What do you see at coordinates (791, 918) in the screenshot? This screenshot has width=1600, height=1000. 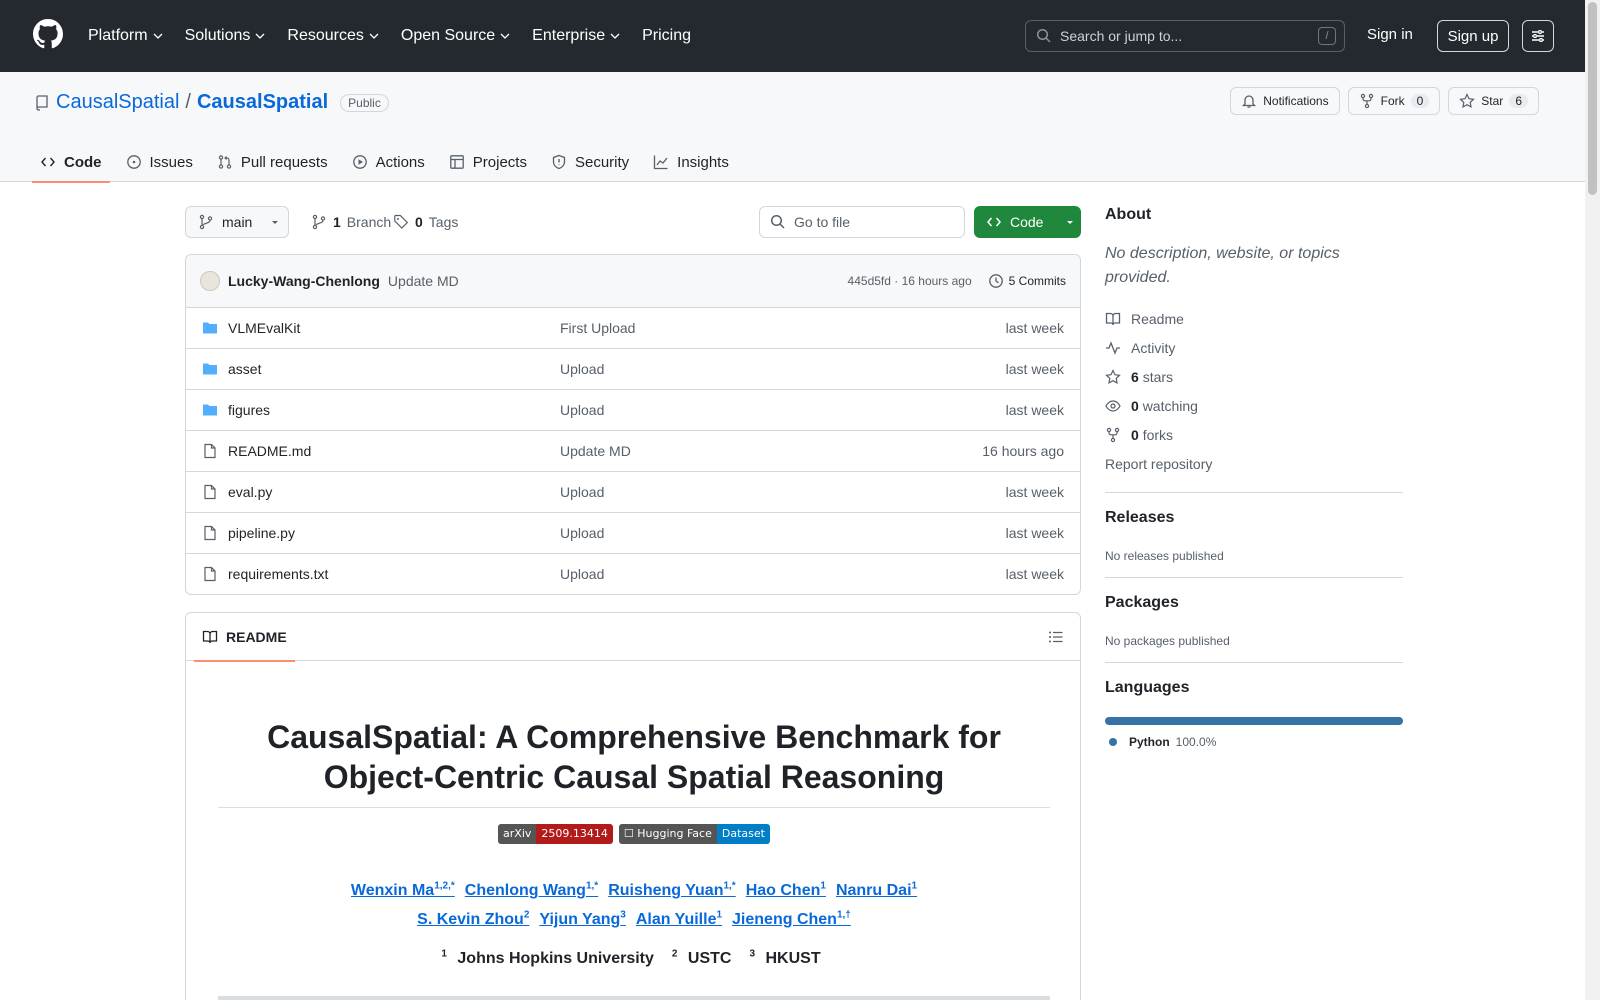 I see `author-link: Jieneng Chen1,†` at bounding box center [791, 918].